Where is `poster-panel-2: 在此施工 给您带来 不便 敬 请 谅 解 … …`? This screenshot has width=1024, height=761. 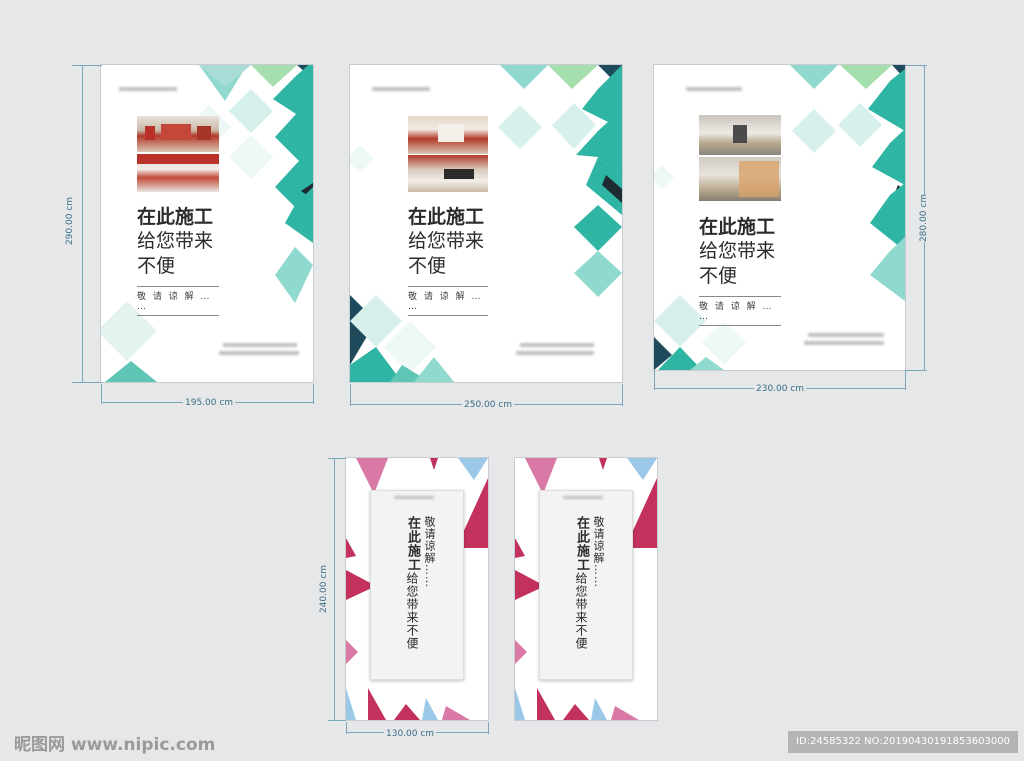 poster-panel-2: 在此施工 给您带来 不便 敬 请 谅 解 … … is located at coordinates (486, 223).